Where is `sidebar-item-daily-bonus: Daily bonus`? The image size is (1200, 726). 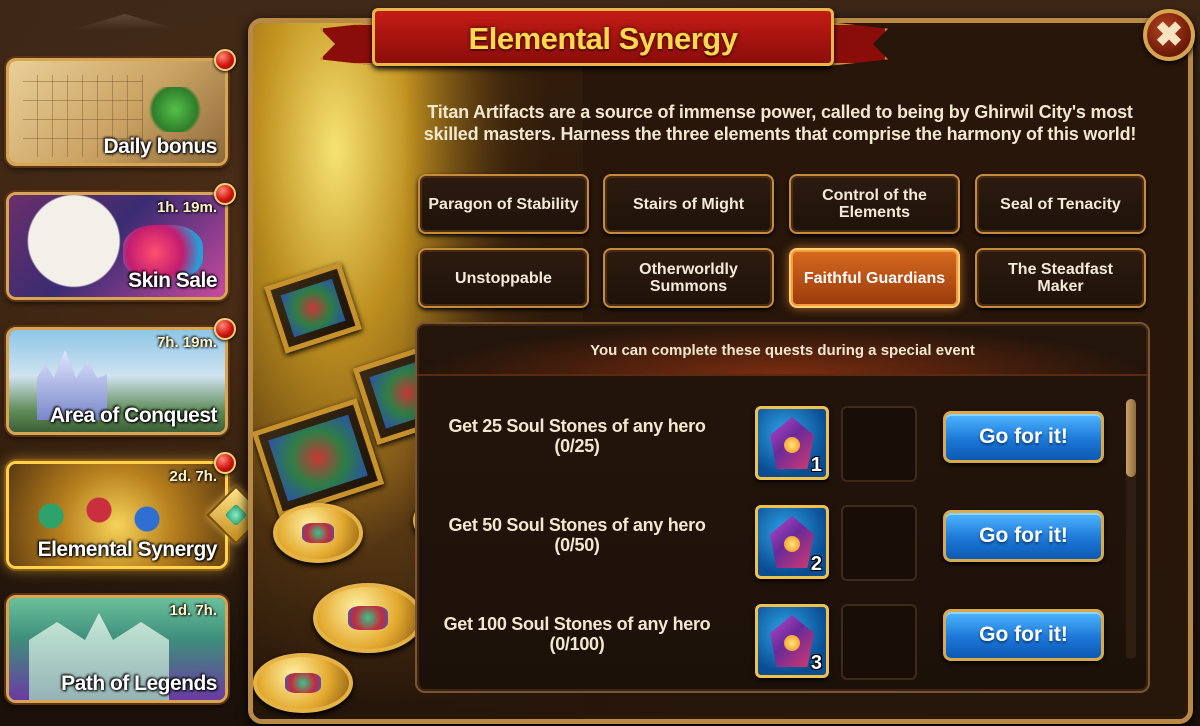 sidebar-item-daily-bonus: Daily bonus is located at coordinates (117, 112).